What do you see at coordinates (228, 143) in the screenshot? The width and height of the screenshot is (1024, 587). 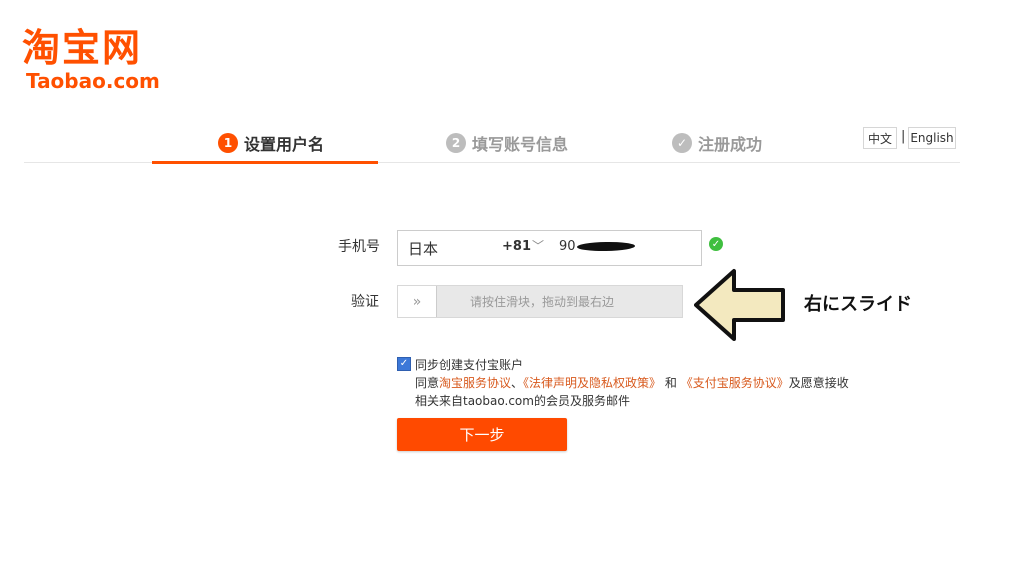 I see `step-number-1: 1` at bounding box center [228, 143].